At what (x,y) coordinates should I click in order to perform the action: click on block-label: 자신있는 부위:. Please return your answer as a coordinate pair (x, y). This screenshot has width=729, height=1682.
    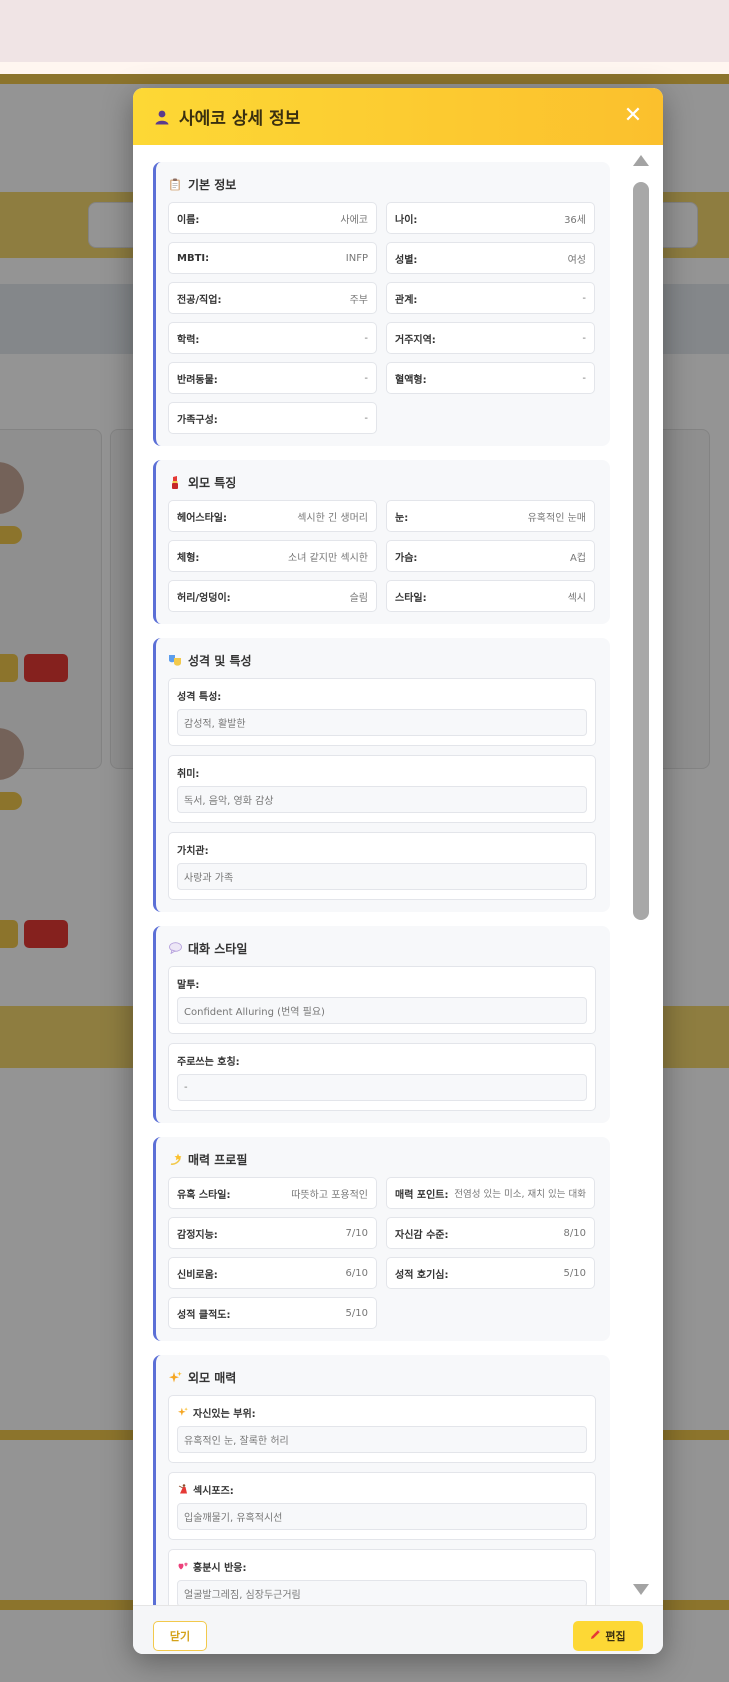
    Looking at the image, I should click on (382, 1412).